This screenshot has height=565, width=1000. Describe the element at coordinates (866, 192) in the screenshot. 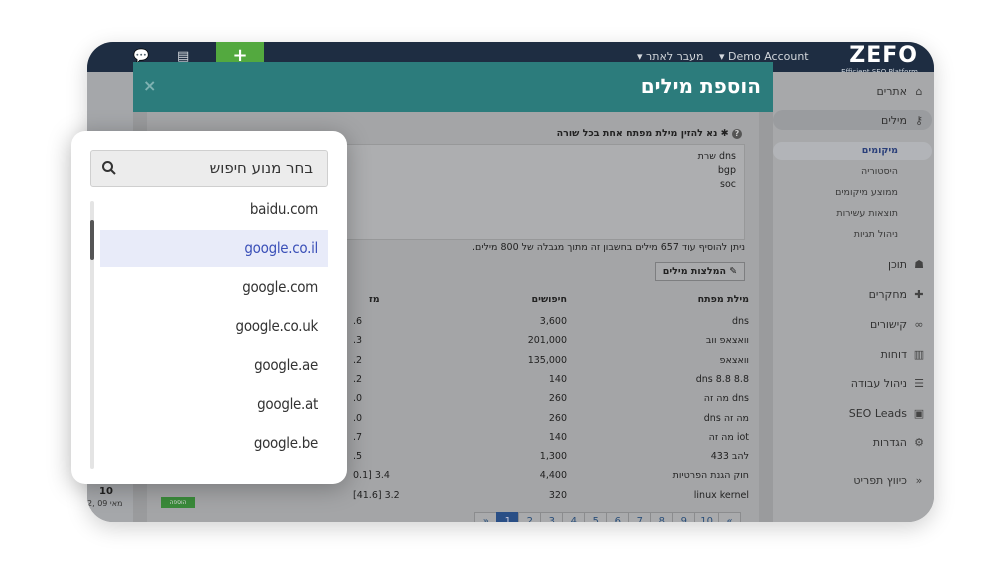

I see `sidebar-sub-avg-positions: ממוצע מיקומים` at that location.